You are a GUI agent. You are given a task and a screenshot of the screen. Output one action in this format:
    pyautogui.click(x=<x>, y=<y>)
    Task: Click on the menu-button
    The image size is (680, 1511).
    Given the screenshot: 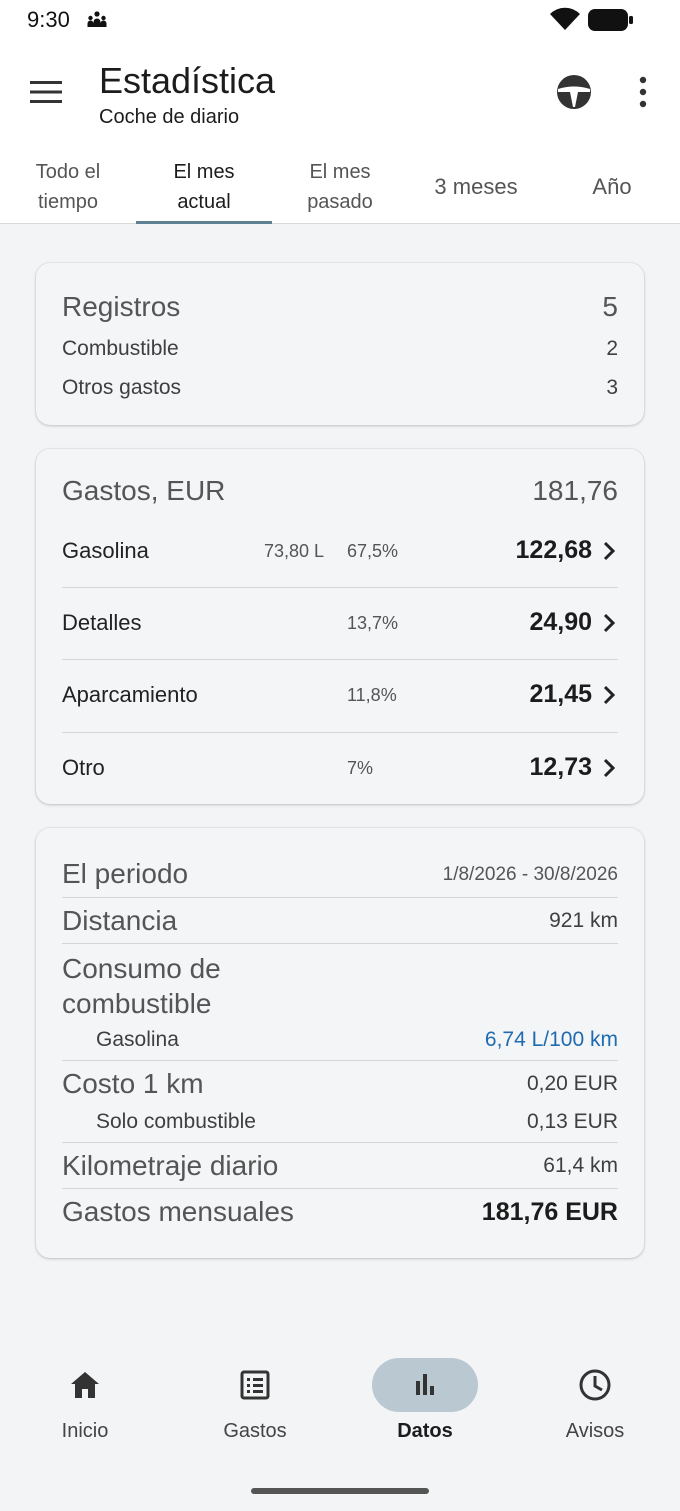 What is the action you would take?
    pyautogui.click(x=46, y=92)
    